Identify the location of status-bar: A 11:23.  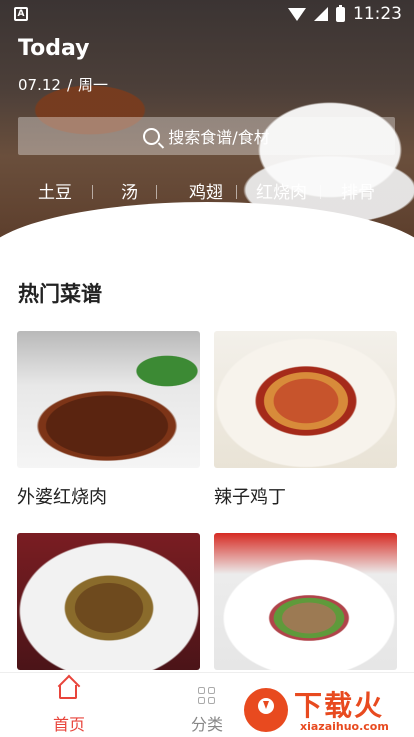
(207, 15).